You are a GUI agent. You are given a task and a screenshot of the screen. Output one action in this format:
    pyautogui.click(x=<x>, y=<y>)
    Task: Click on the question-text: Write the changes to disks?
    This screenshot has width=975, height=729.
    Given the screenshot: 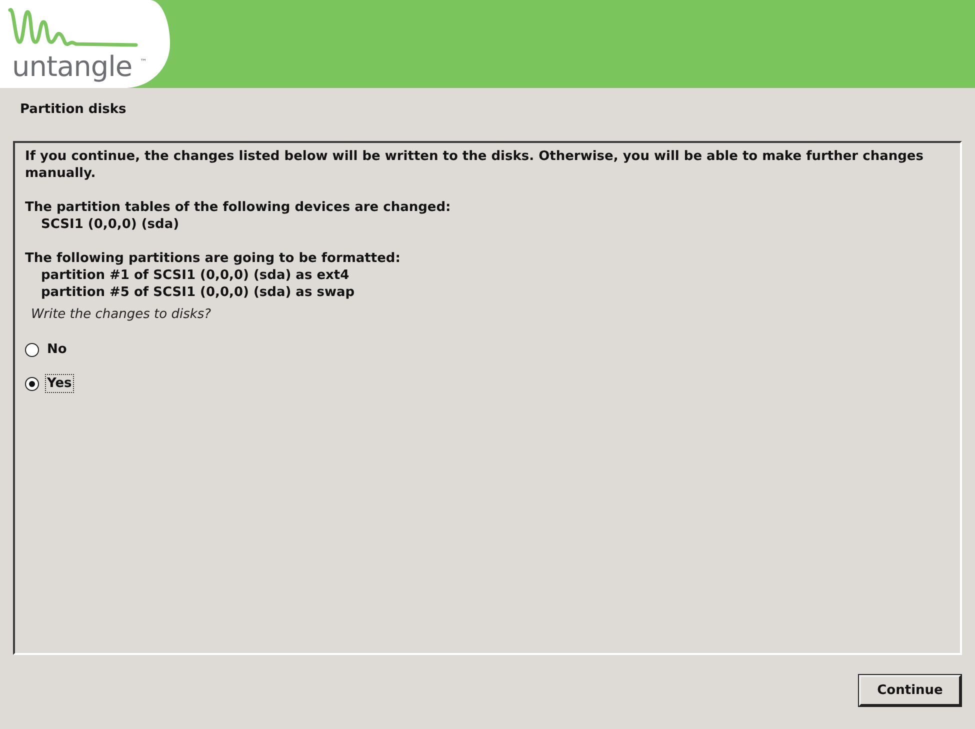 What is the action you would take?
    pyautogui.click(x=121, y=314)
    